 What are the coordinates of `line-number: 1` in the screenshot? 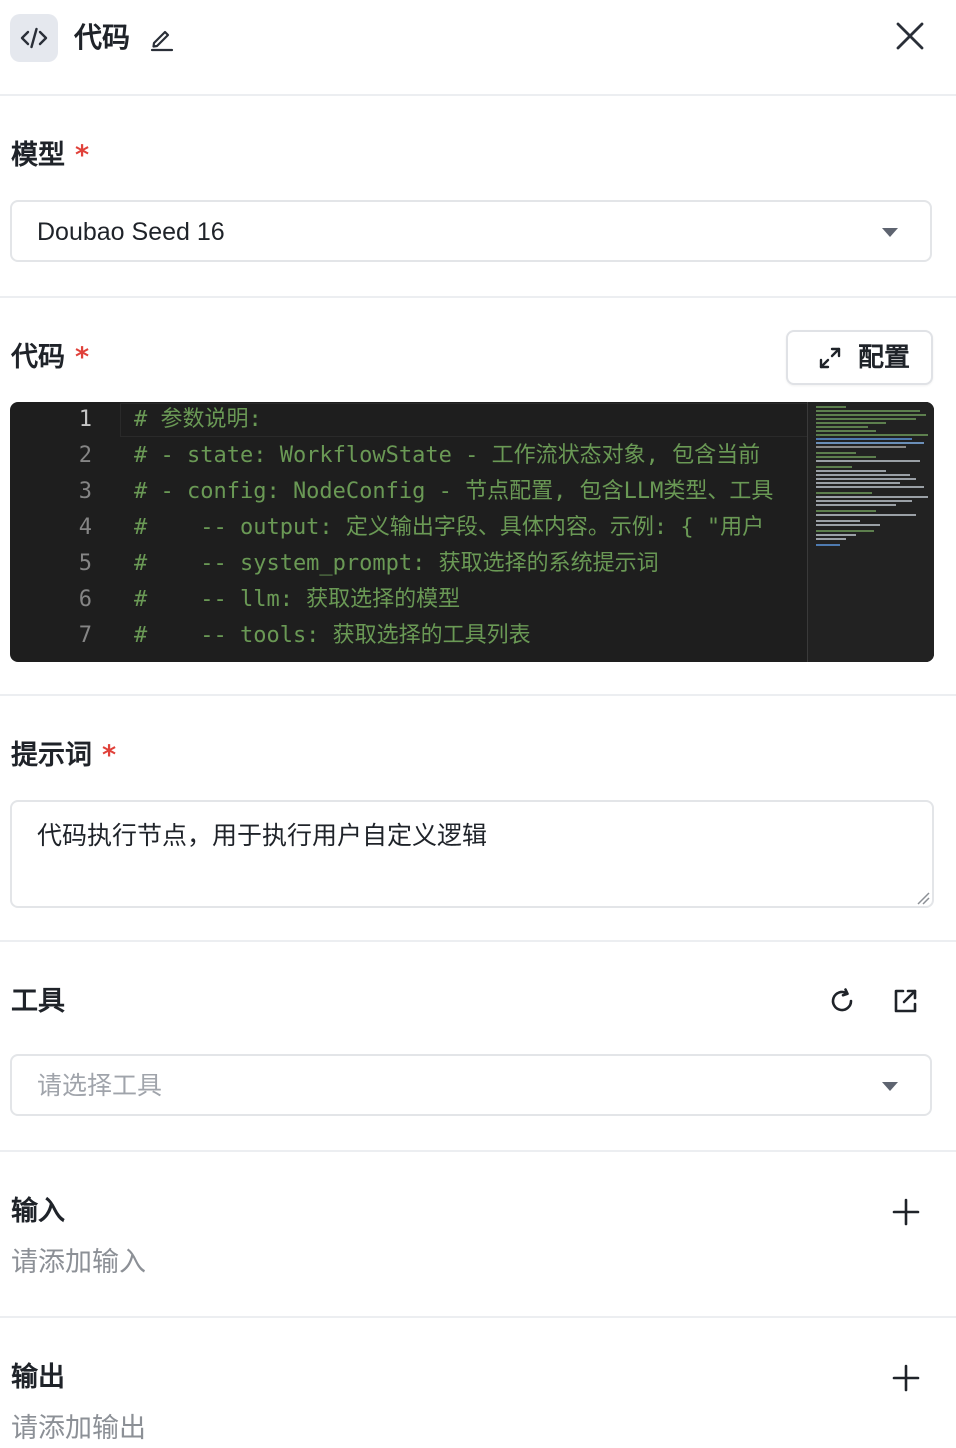 It's located at (85, 419).